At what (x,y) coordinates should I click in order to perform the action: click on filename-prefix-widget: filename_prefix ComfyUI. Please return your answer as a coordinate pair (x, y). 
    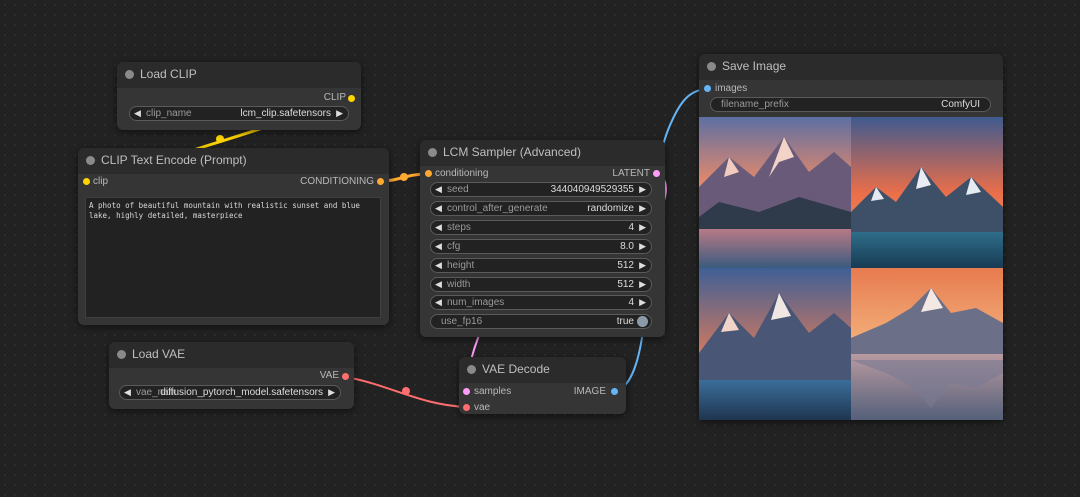
    Looking at the image, I should click on (850, 104).